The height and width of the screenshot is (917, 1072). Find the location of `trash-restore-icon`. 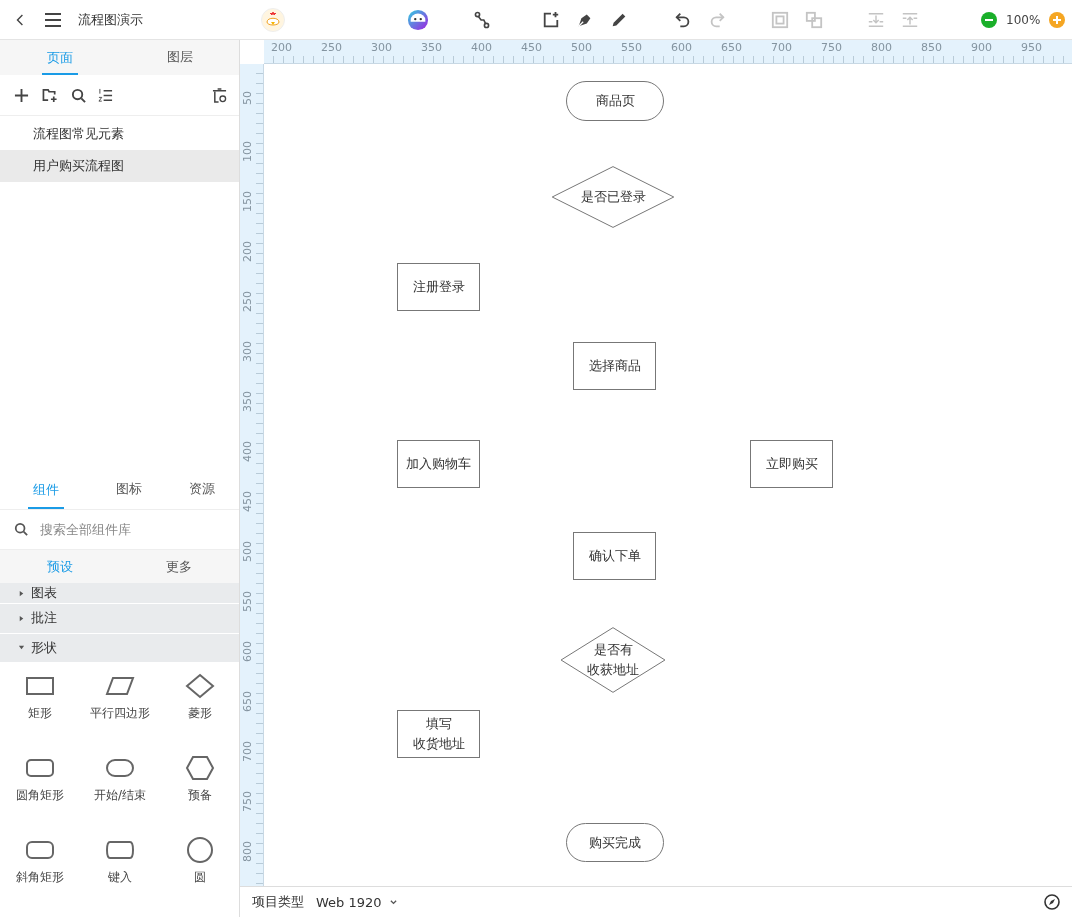

trash-restore-icon is located at coordinates (219, 95).